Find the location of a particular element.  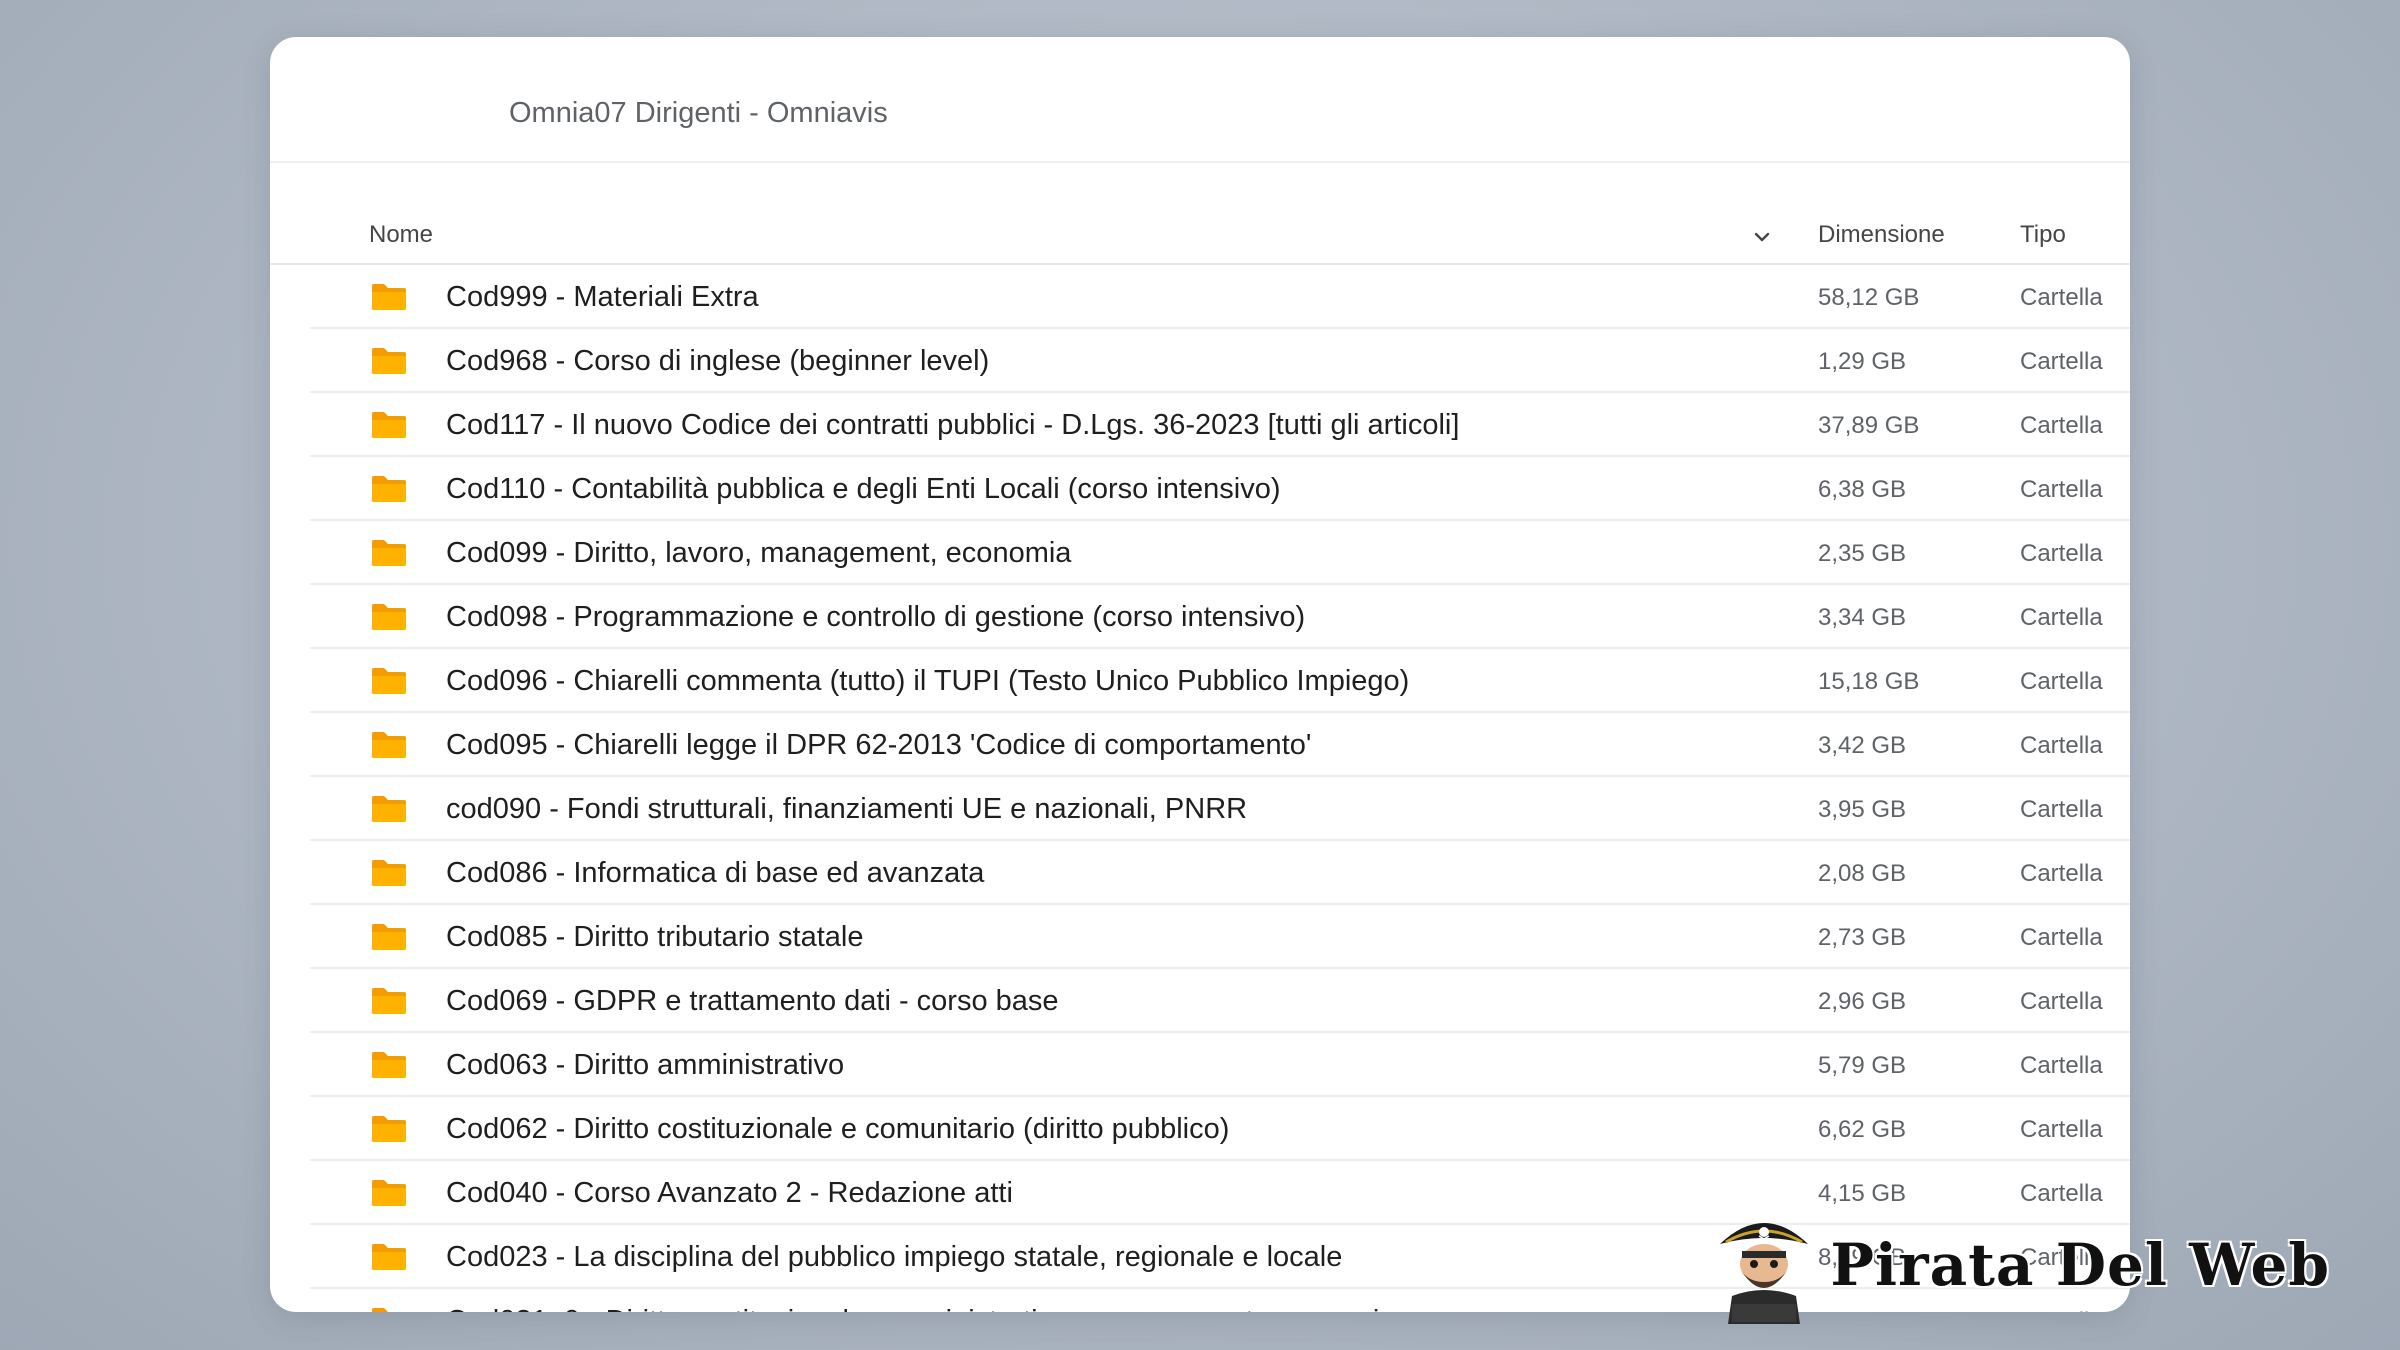

file-size: 3,42 GB is located at coordinates (1862, 745).